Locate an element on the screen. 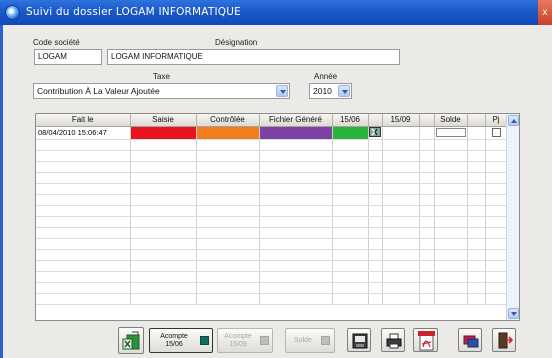  excel-export-icon is located at coordinates (131, 340).